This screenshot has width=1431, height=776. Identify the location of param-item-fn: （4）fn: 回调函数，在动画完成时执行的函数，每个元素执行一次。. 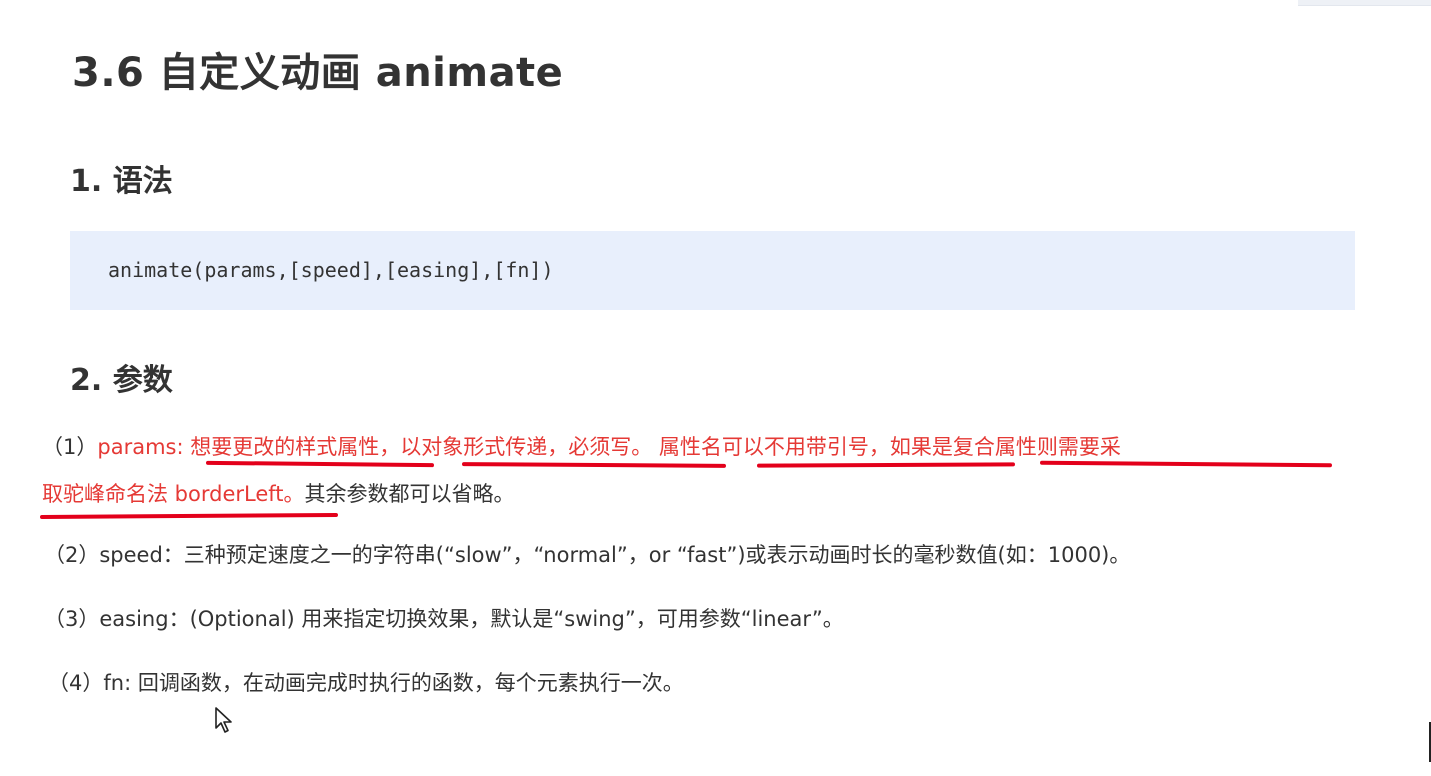
(366, 683).